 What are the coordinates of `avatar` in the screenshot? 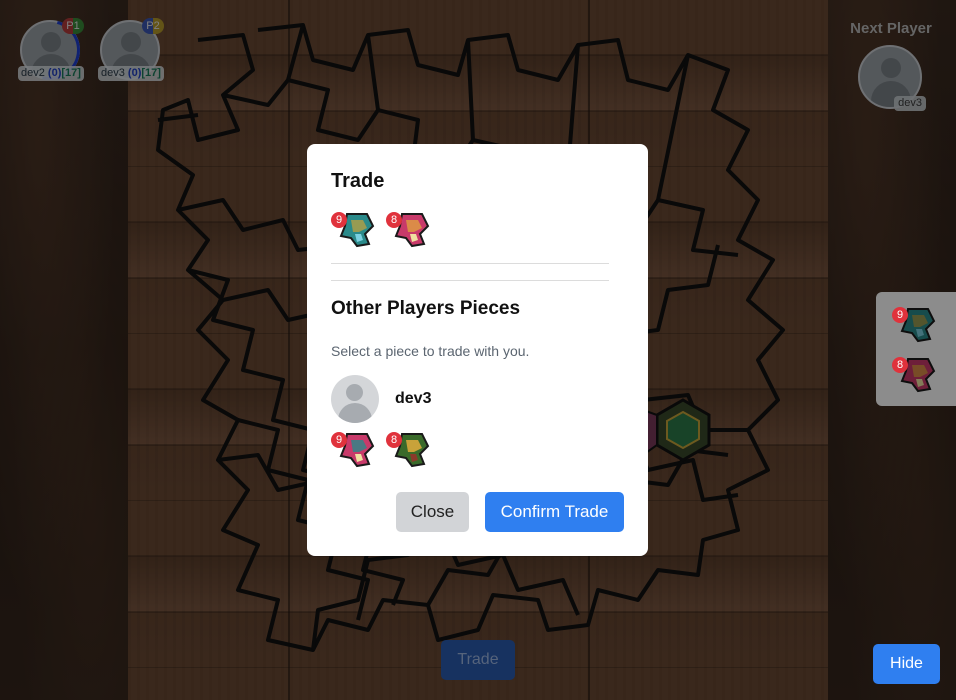 It's located at (355, 399).